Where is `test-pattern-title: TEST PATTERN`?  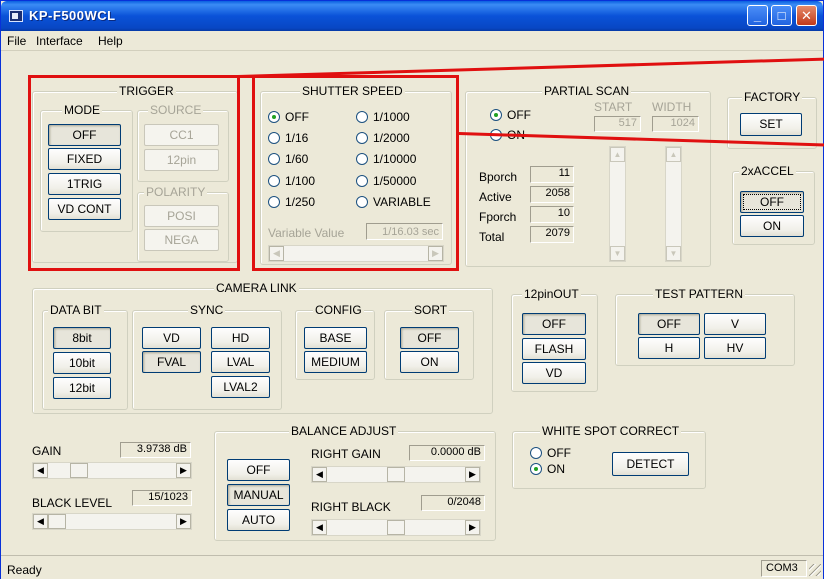
test-pattern-title: TEST PATTERN is located at coordinates (699, 294).